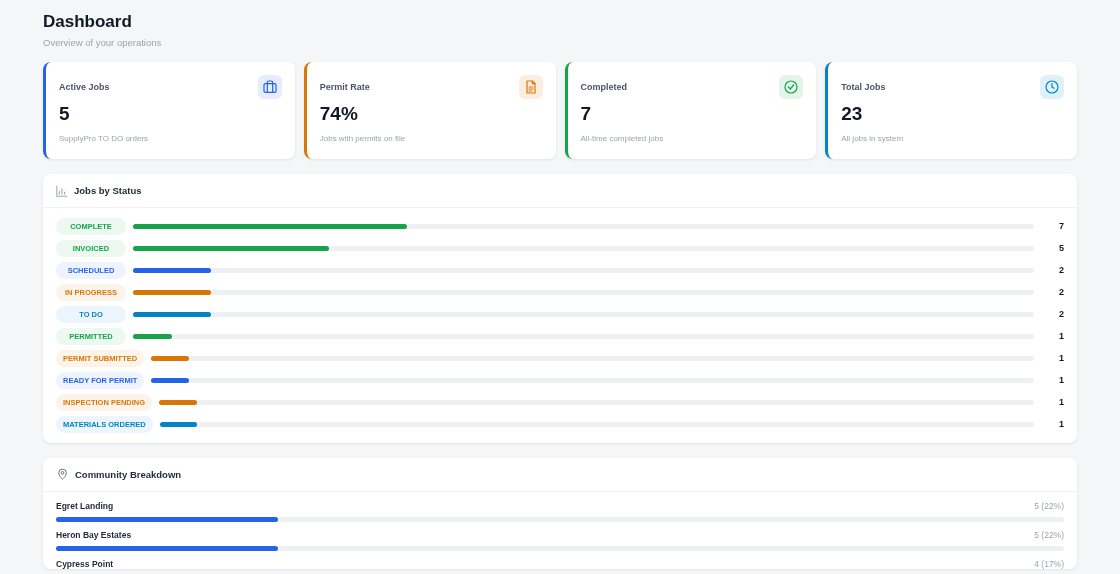 This screenshot has height=574, width=1120. What do you see at coordinates (104, 138) in the screenshot?
I see `card-note: SupplyPro TO DO orders` at bounding box center [104, 138].